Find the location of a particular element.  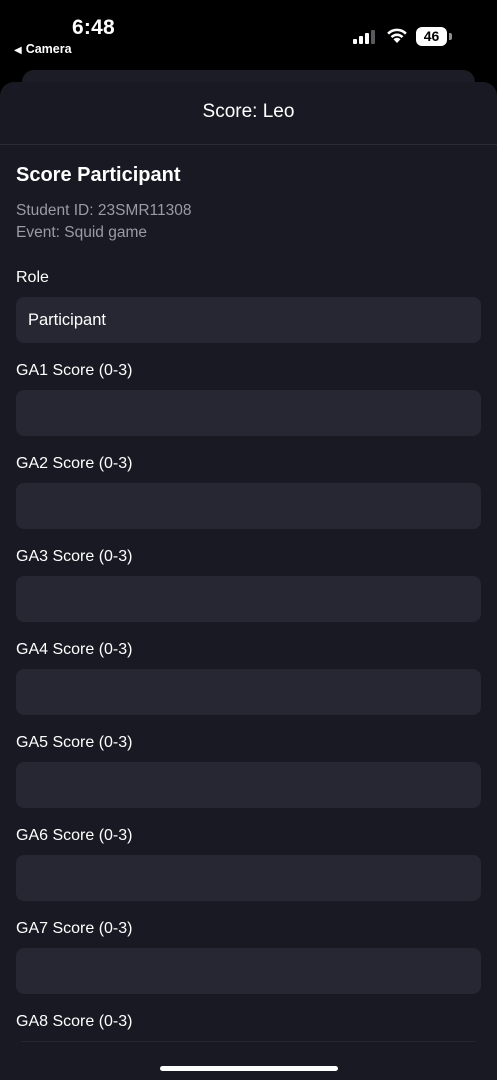

score-field-label: GA3 Score (0-3) is located at coordinates (74, 556).